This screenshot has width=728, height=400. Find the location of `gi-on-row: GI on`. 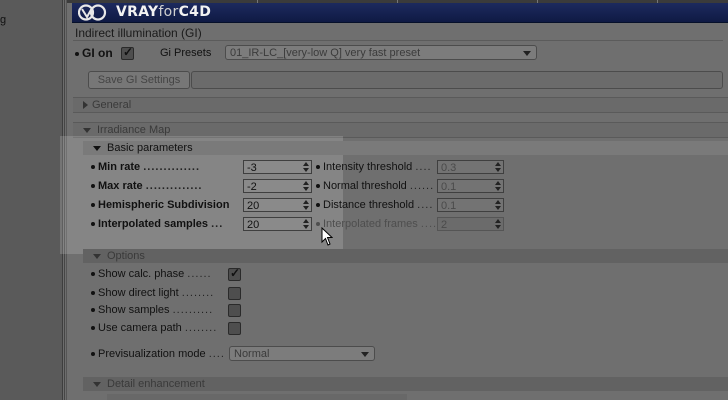

gi-on-row: GI on is located at coordinates (94, 53).